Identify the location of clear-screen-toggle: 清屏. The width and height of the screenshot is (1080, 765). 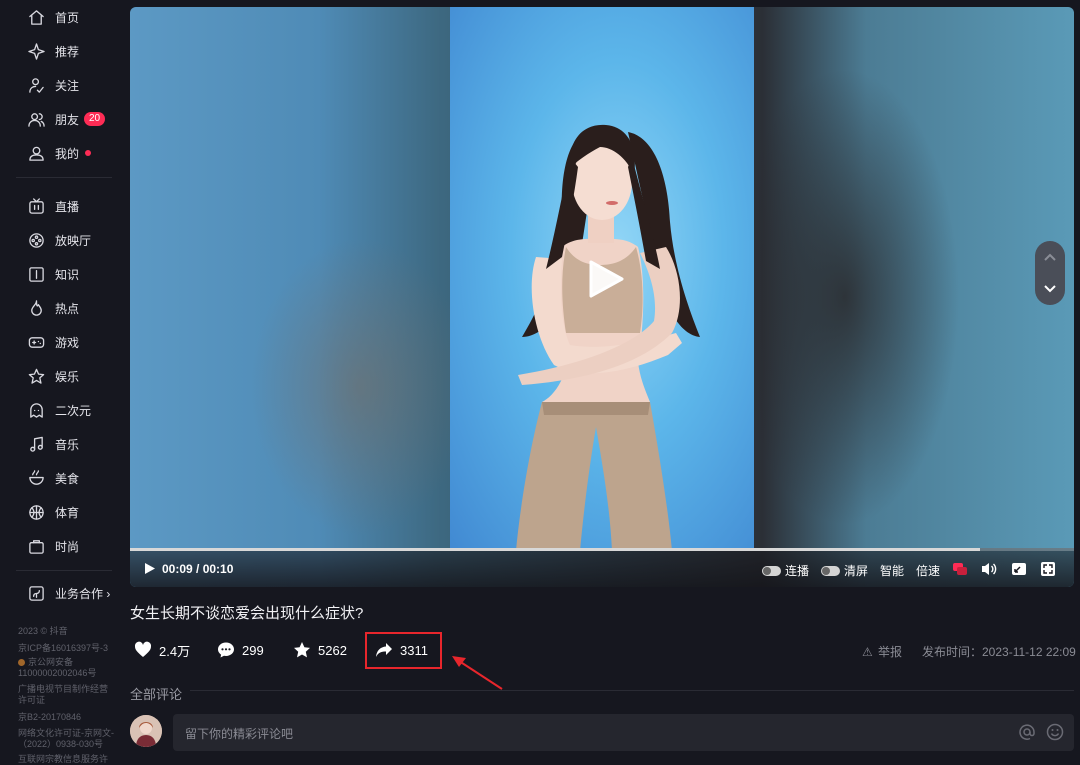
(844, 570).